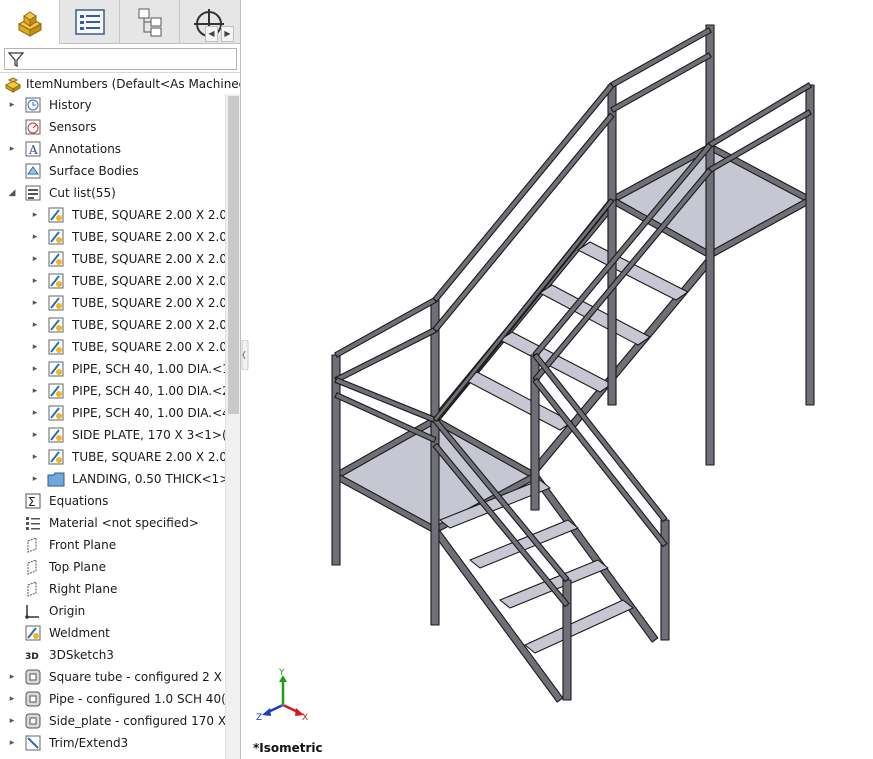  I want to click on svg-text: Σ, so click(32, 502).